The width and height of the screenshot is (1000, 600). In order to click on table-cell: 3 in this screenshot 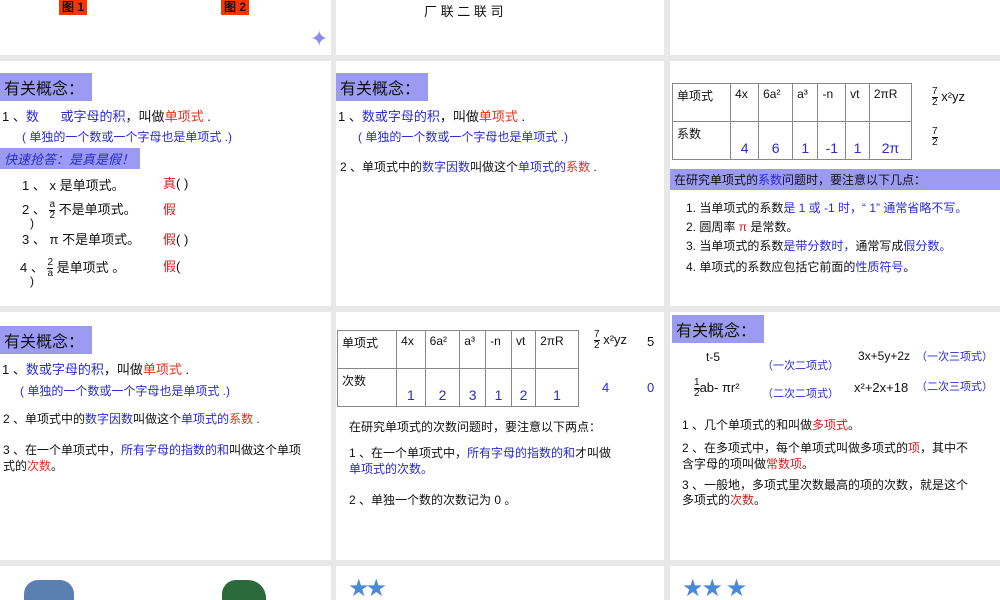, I will do `click(473, 387)`.